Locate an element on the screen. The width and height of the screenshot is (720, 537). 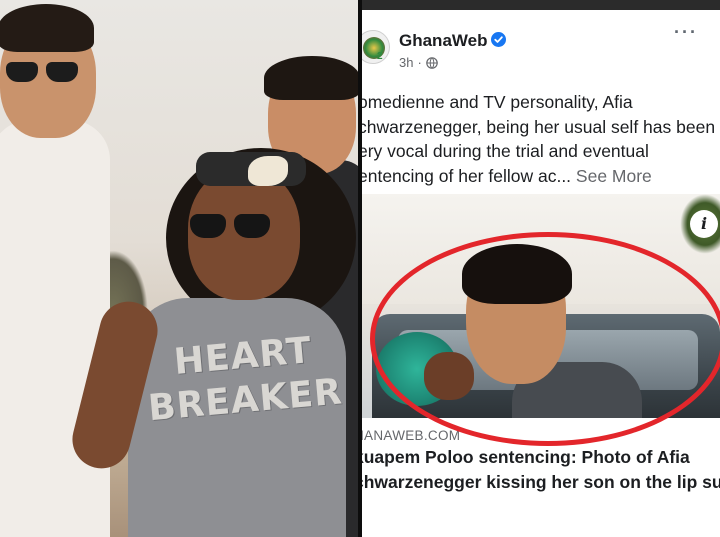
link-source: HANAWEB.COM is located at coordinates (411, 435).